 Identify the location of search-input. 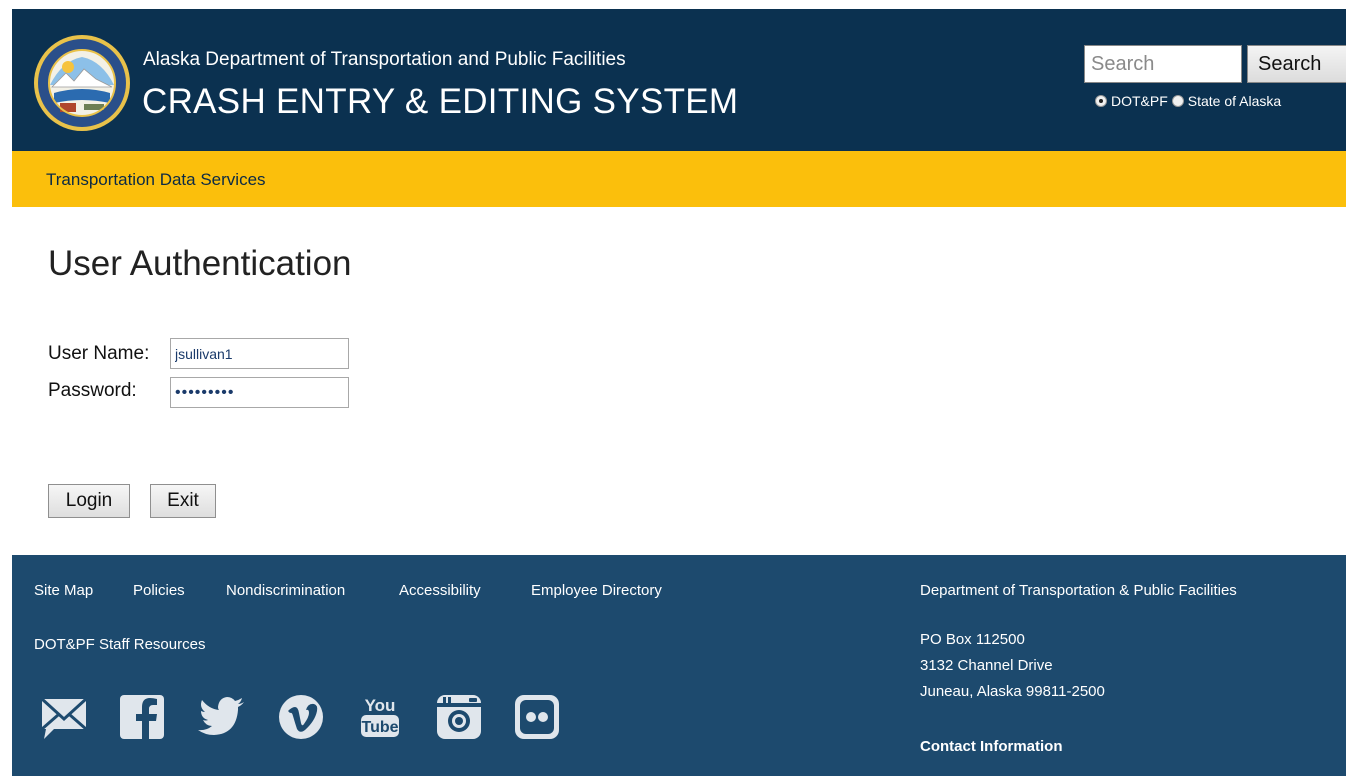
(1163, 64).